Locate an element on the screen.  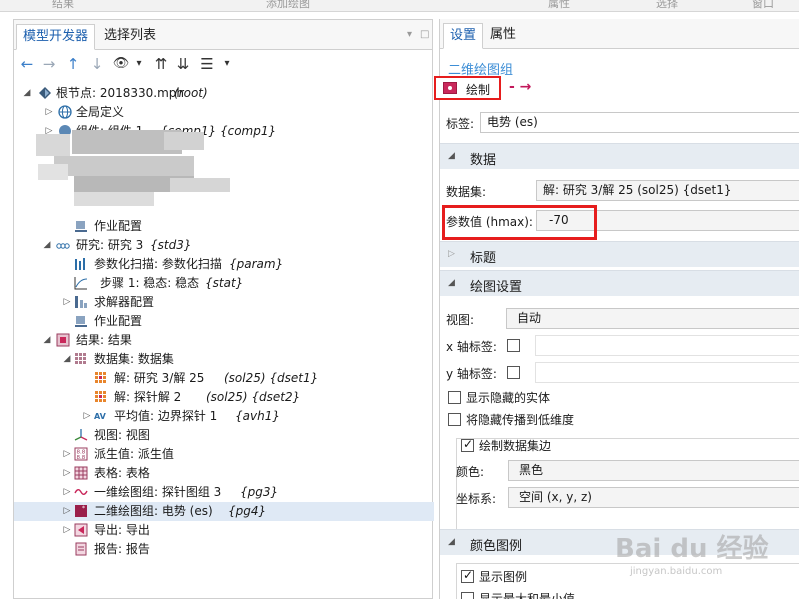
tree-node-export: ▷ 导出: 导出 is located at coordinates (224, 530).